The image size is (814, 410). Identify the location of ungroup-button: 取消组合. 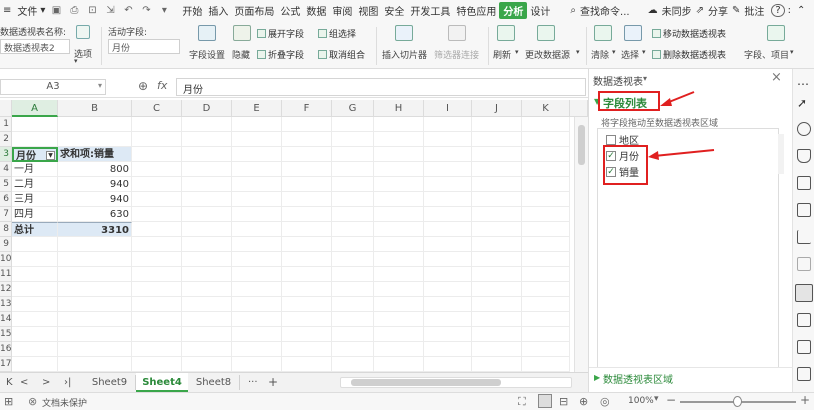
(341, 54).